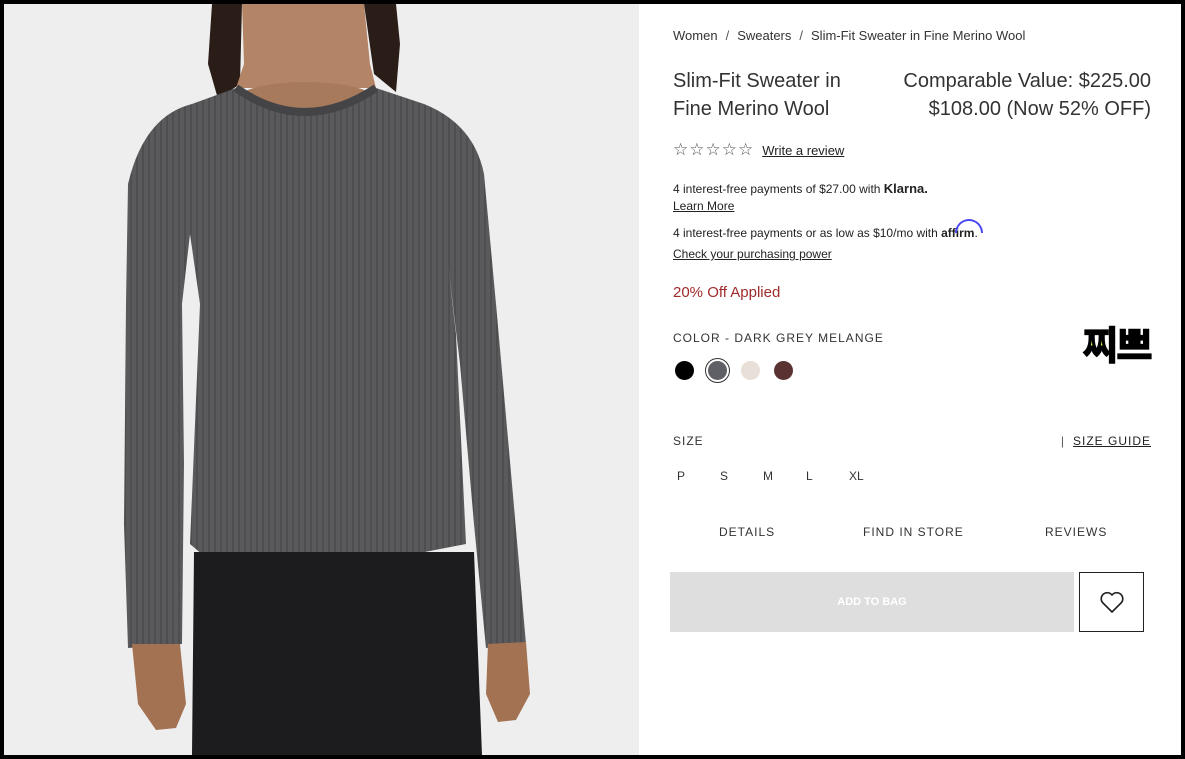  What do you see at coordinates (758, 150) in the screenshot?
I see `rating-row: ☆☆☆☆☆ Write a review` at bounding box center [758, 150].